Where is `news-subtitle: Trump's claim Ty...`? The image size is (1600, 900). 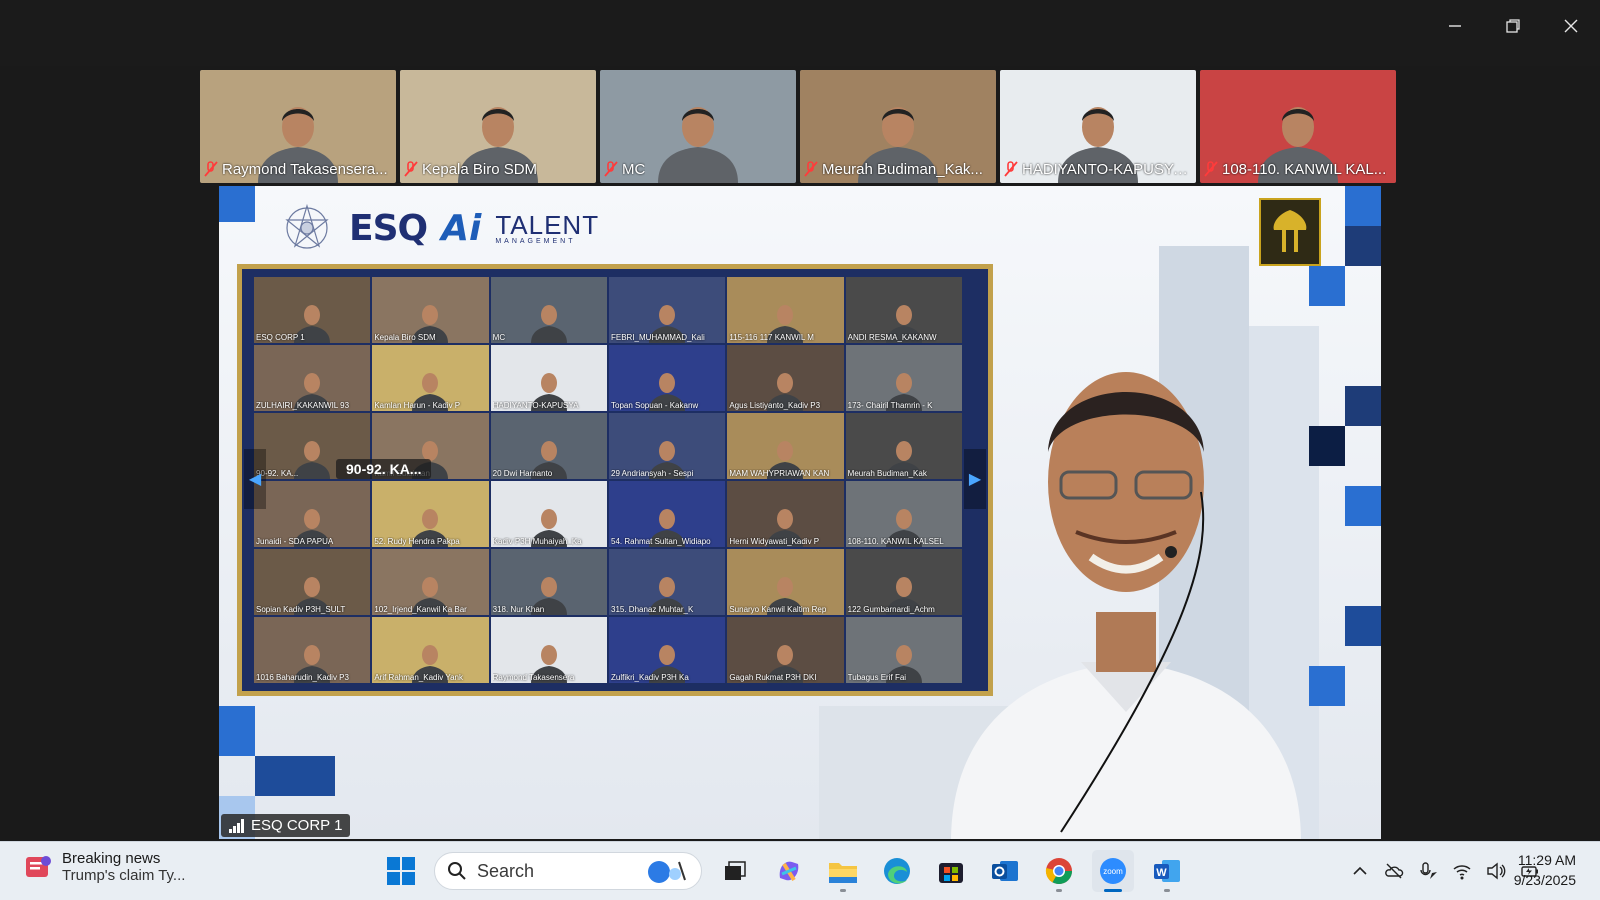
news-subtitle: Trump's claim Ty... is located at coordinates (124, 875).